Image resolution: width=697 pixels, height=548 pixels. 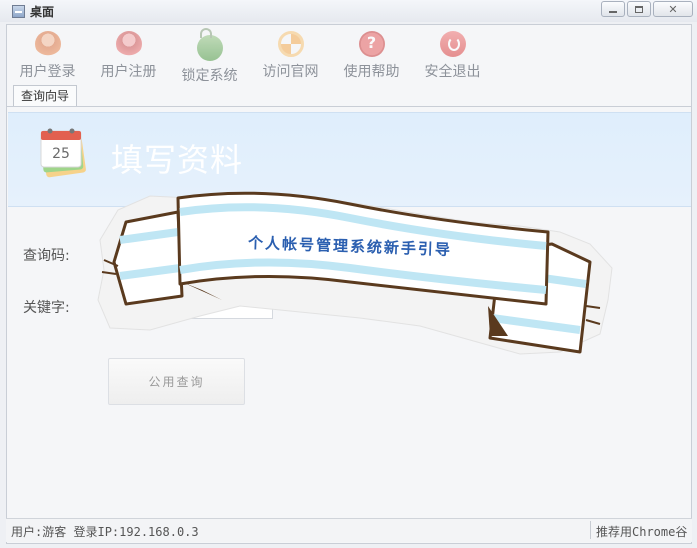 What do you see at coordinates (45, 95) in the screenshot?
I see `tab-query-wizard: 查询向导` at bounding box center [45, 95].